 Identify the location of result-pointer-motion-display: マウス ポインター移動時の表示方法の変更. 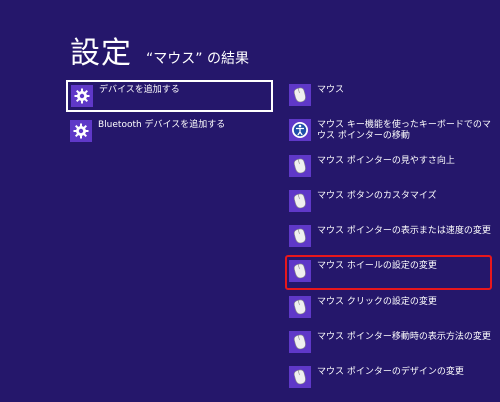
(391, 348).